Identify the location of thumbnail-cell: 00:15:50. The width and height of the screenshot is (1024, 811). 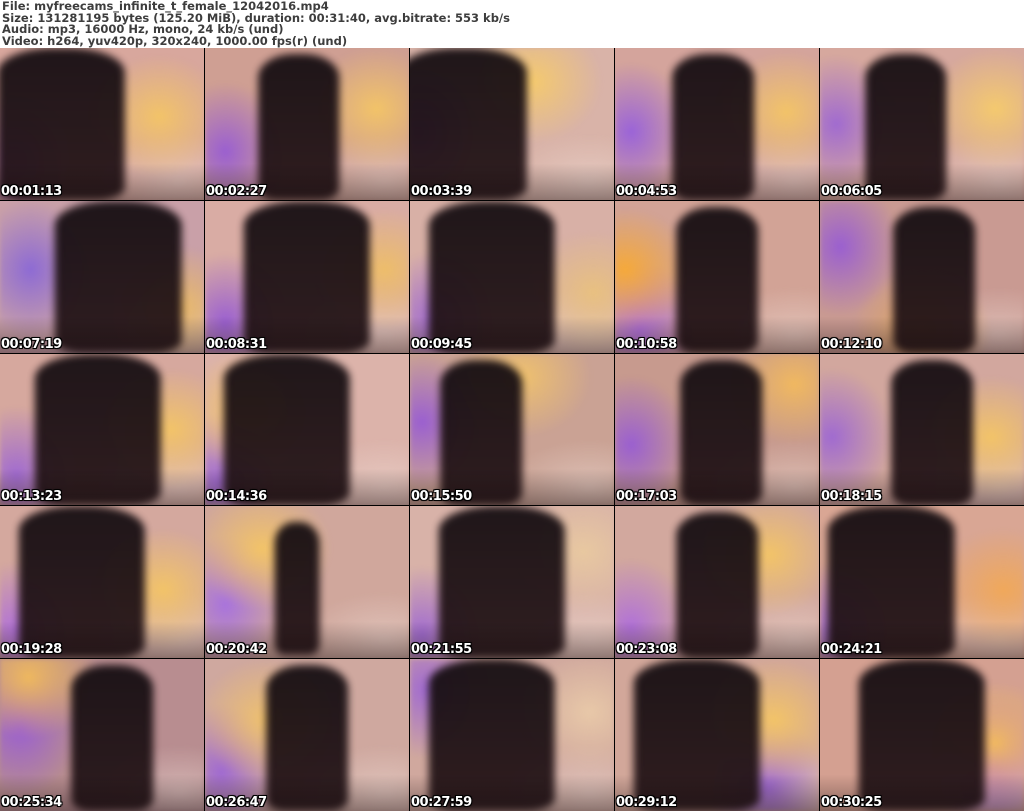
(512, 429).